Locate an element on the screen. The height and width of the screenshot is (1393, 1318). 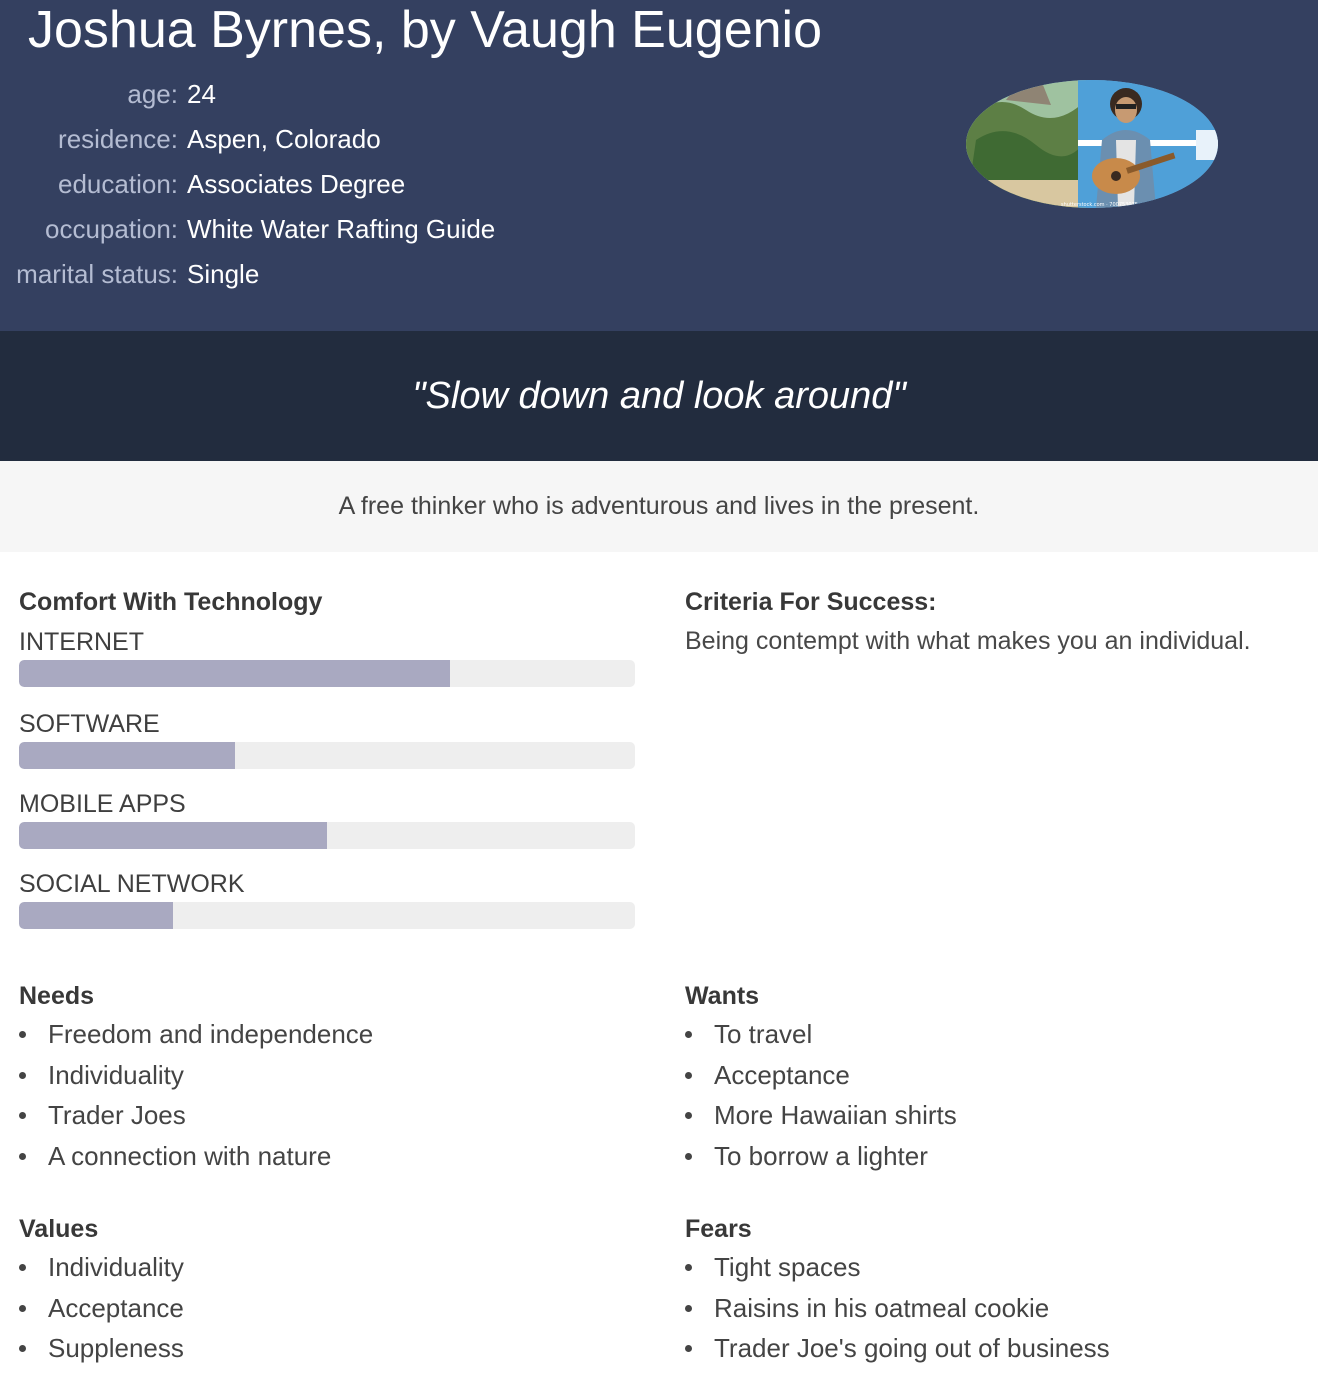
success-heading: Criteria For Success: is located at coordinates (811, 602).